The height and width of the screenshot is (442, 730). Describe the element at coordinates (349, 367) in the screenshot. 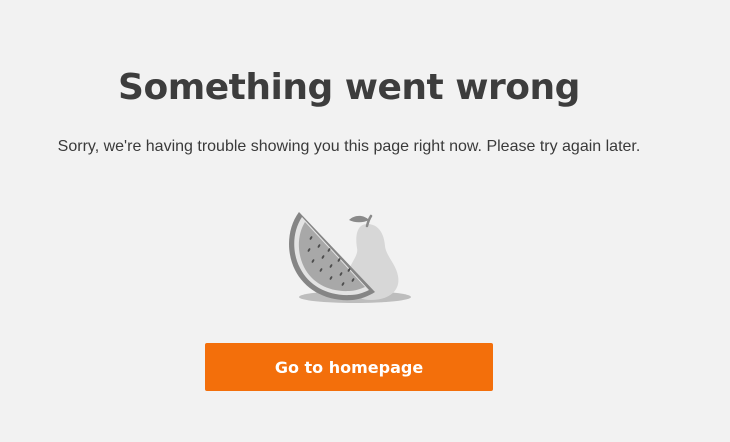

I see `go-to-homepage-button: Go to homepage` at that location.